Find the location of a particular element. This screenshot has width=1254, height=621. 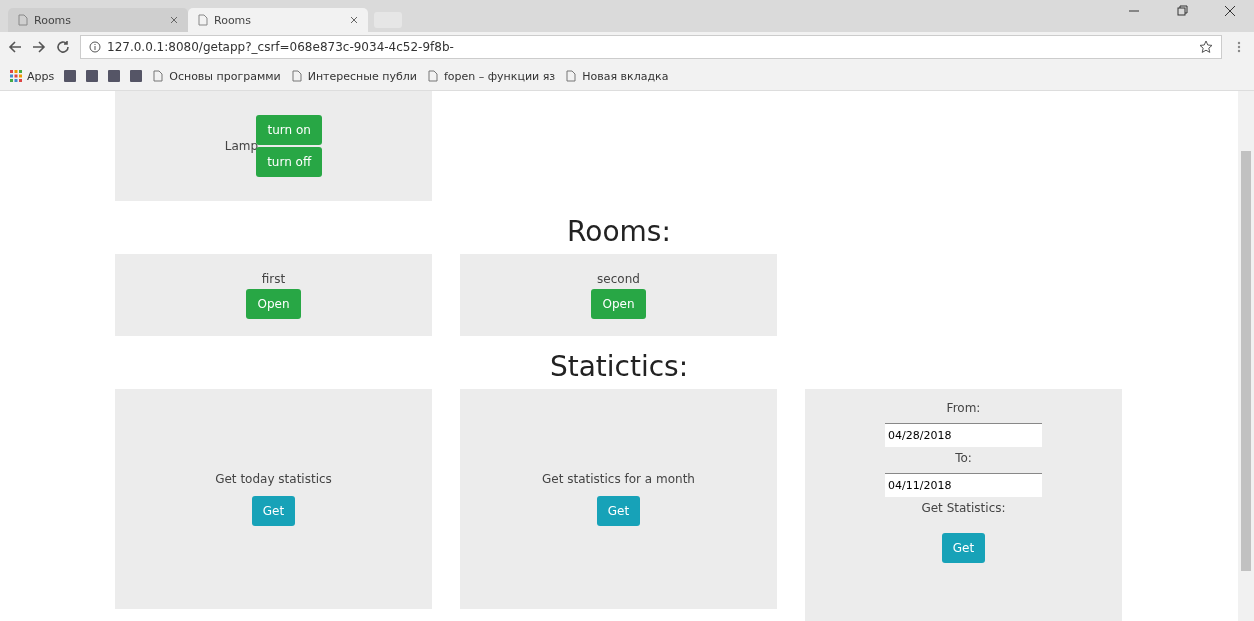

lamp-label: Lamp is located at coordinates (241, 146).